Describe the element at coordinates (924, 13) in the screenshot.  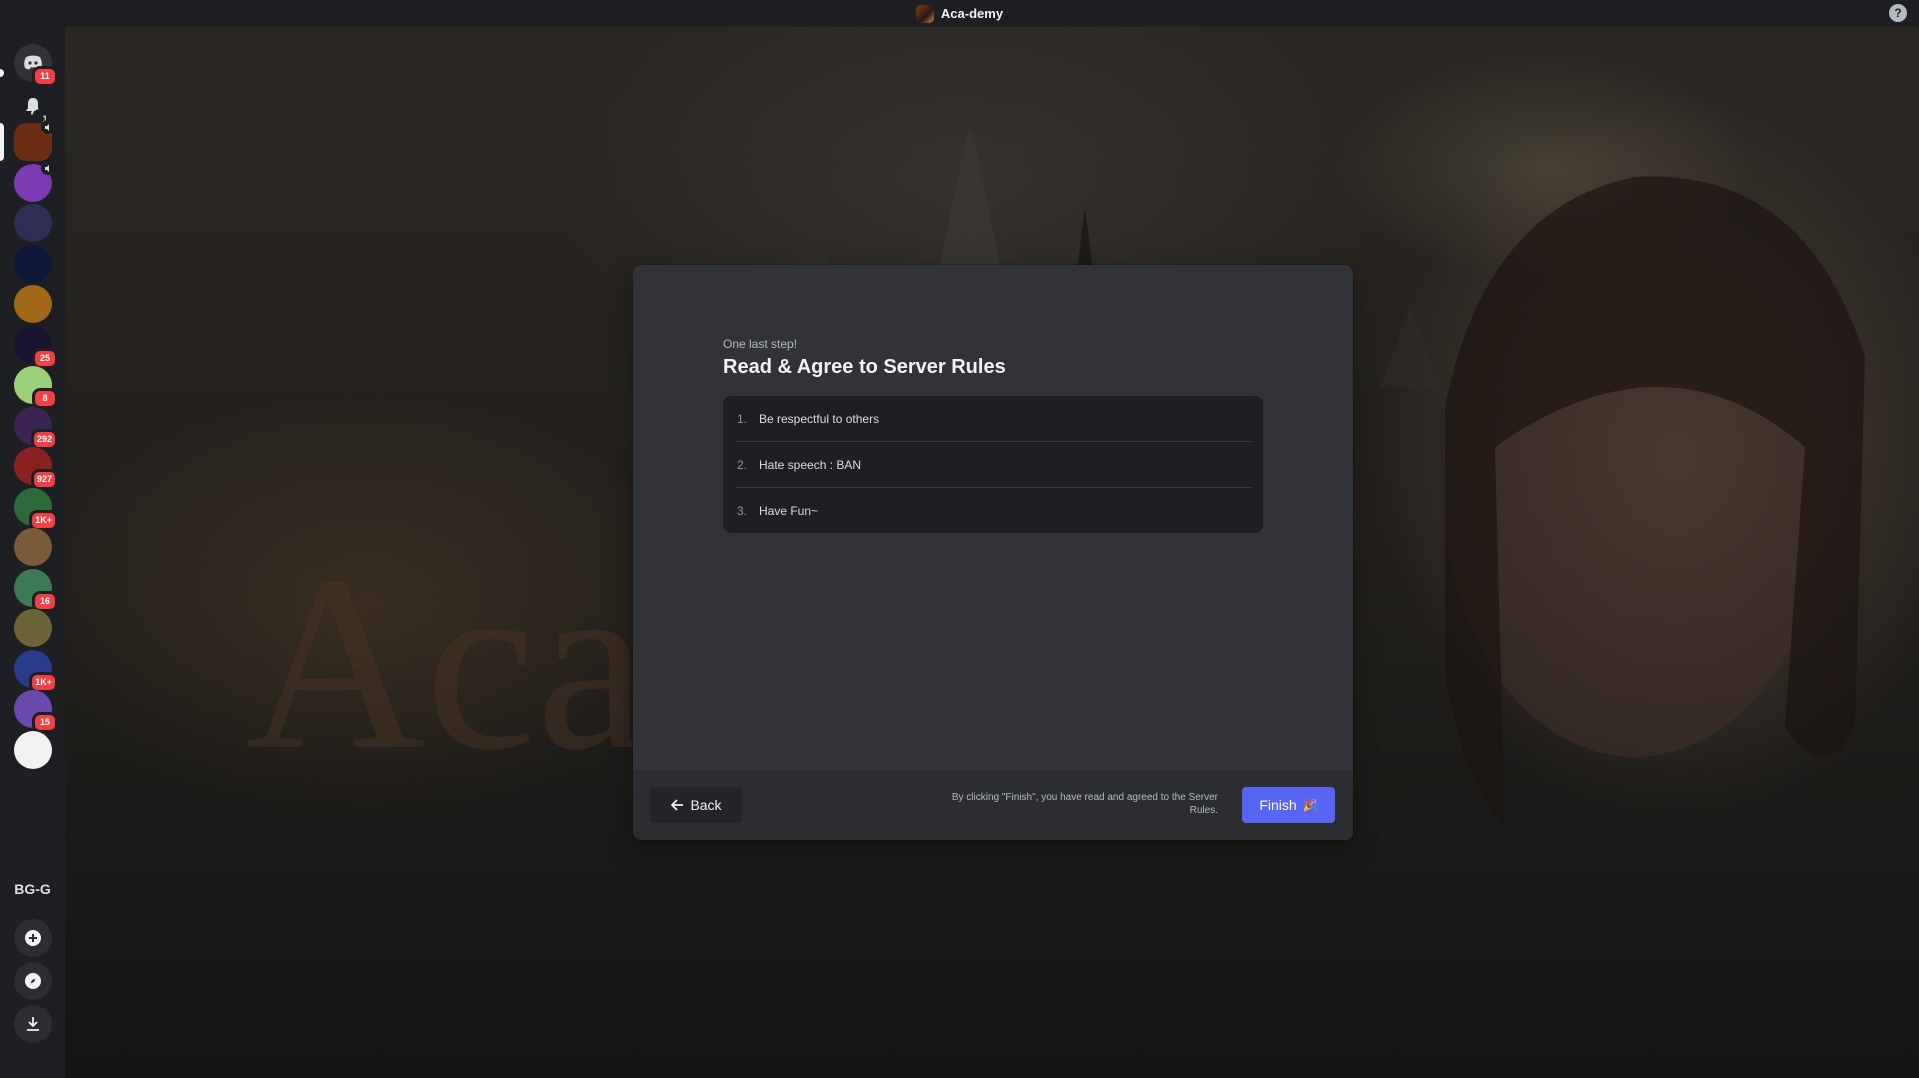
I see `server-icon` at that location.